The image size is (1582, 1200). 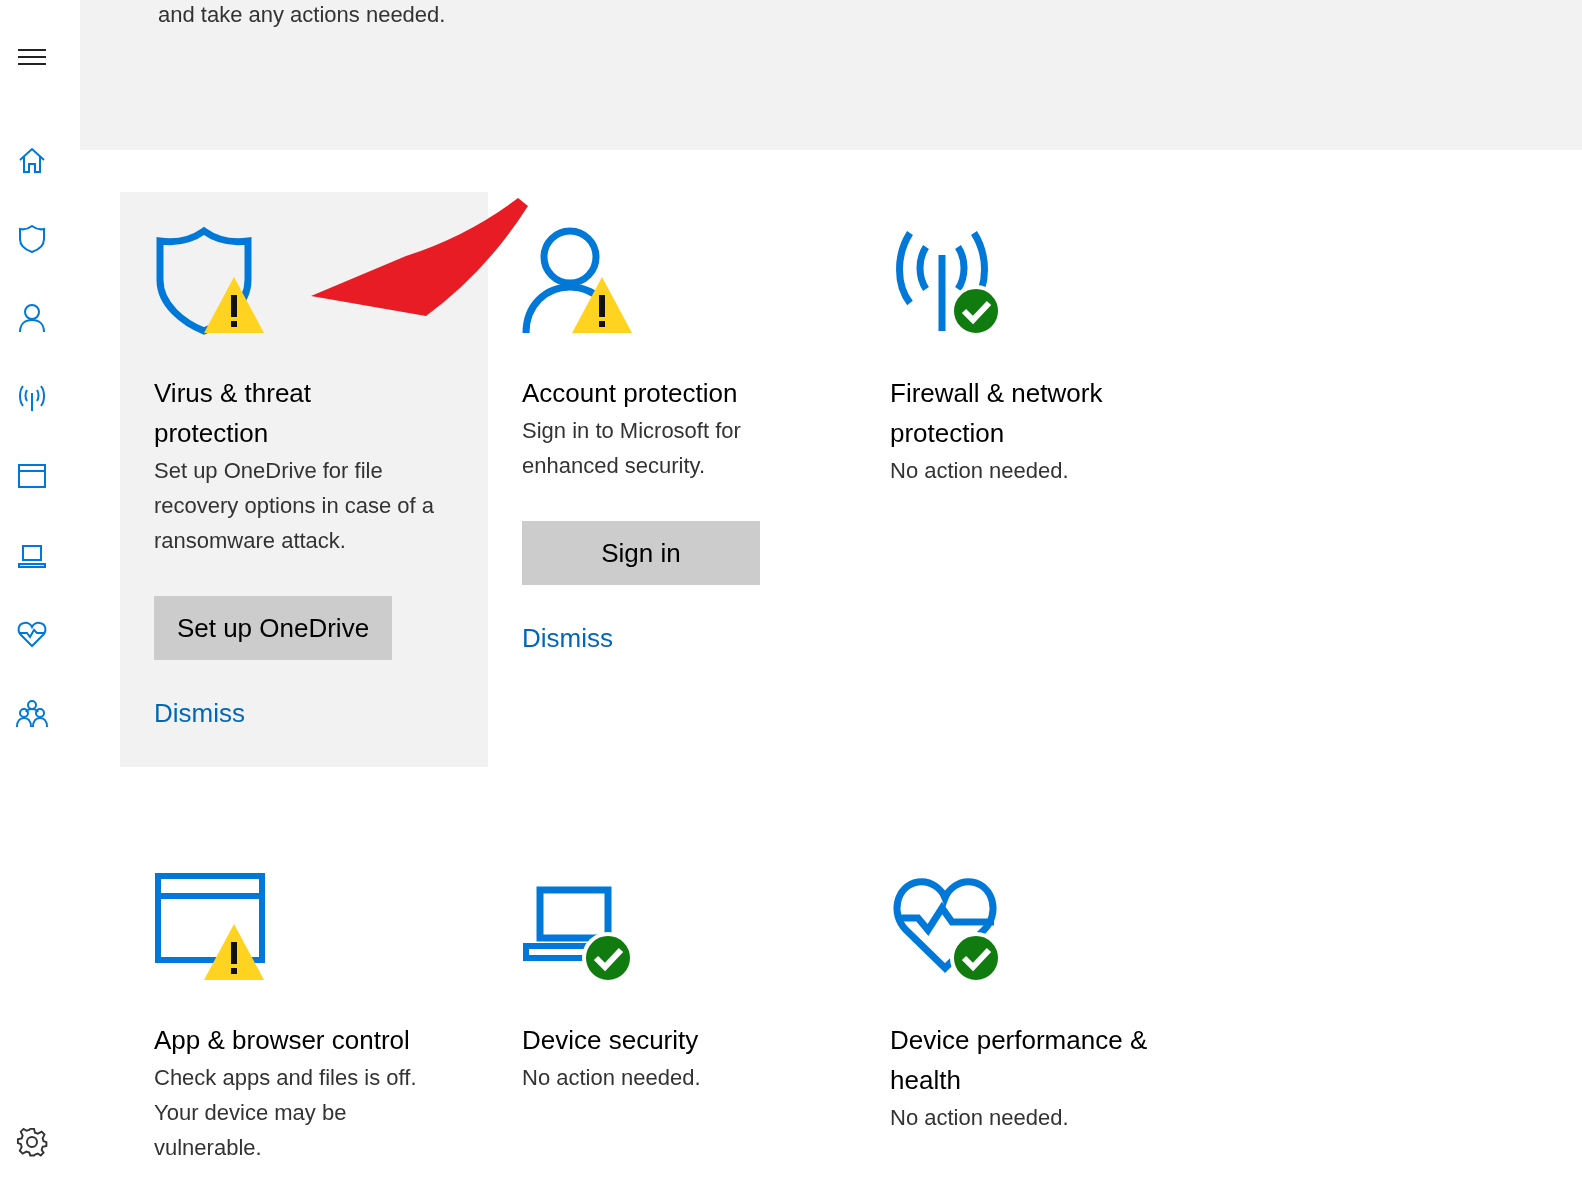 What do you see at coordinates (997, 413) in the screenshot?
I see `card-title: Firewall & network protection` at bounding box center [997, 413].